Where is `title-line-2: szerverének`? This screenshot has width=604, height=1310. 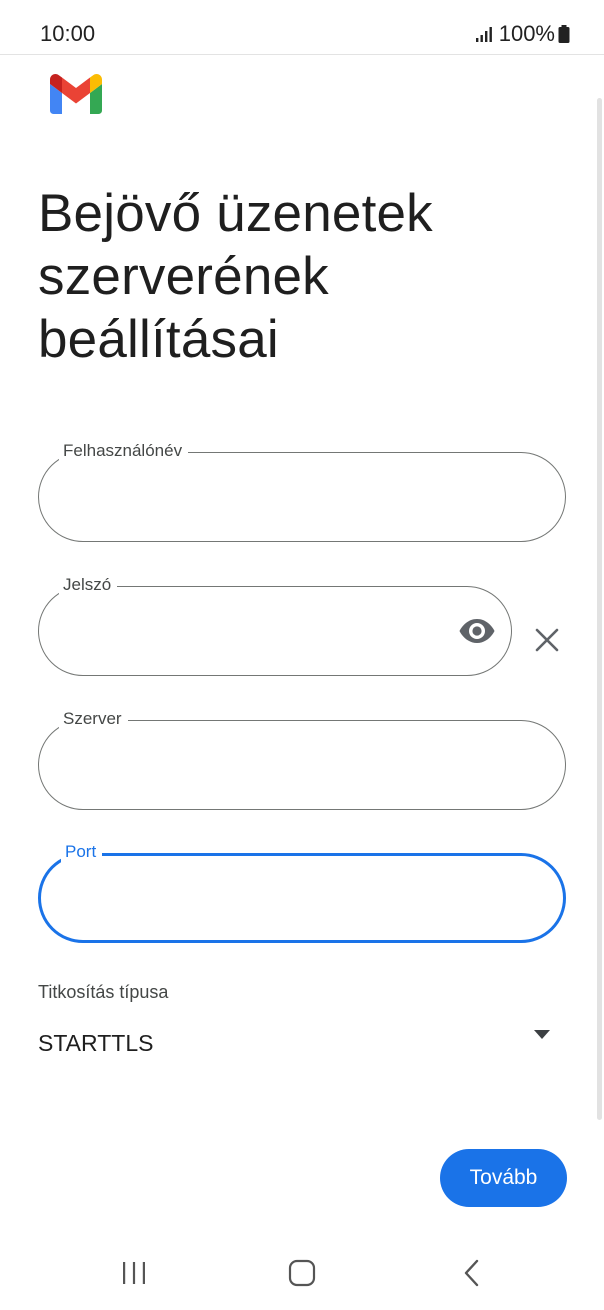
title-line-2: szerverének is located at coordinates (183, 276).